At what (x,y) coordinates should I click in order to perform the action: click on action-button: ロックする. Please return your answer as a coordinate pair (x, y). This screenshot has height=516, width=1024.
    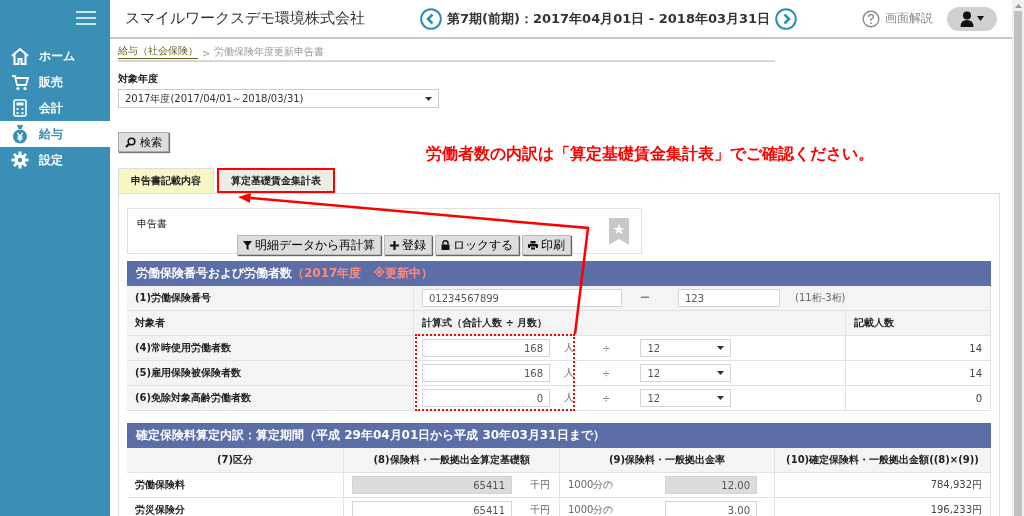
    Looking at the image, I should click on (477, 245).